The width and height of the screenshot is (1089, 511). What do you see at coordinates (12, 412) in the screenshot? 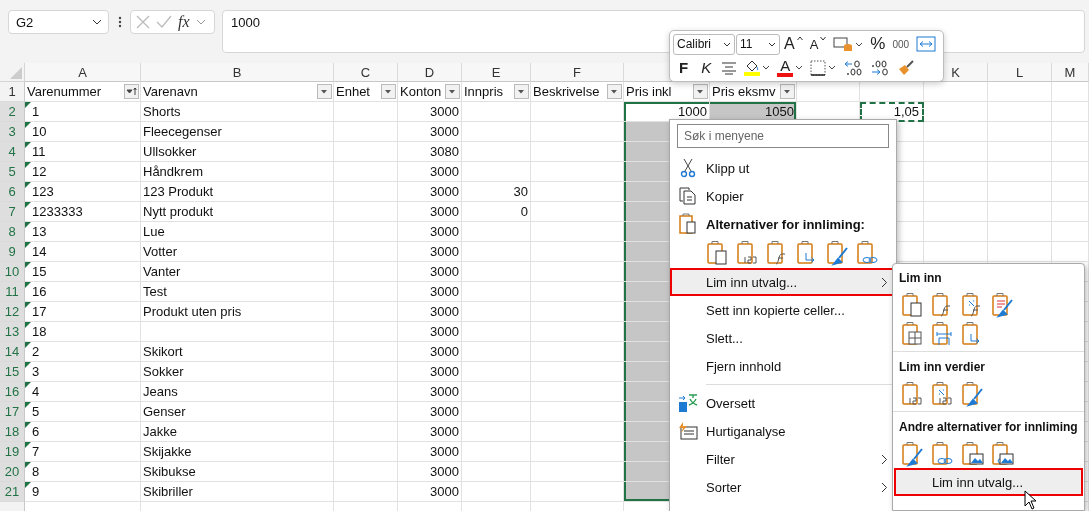
I see `row-header: 17` at bounding box center [12, 412].